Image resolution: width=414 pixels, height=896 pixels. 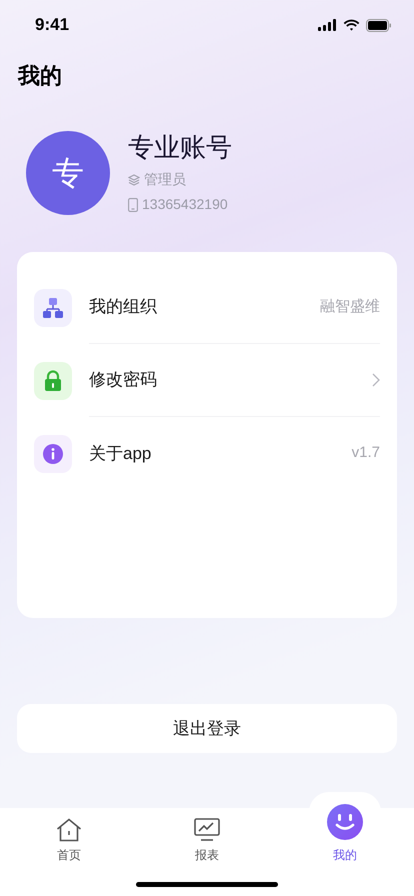 What do you see at coordinates (180, 148) in the screenshot?
I see `account-name: 专业账号` at bounding box center [180, 148].